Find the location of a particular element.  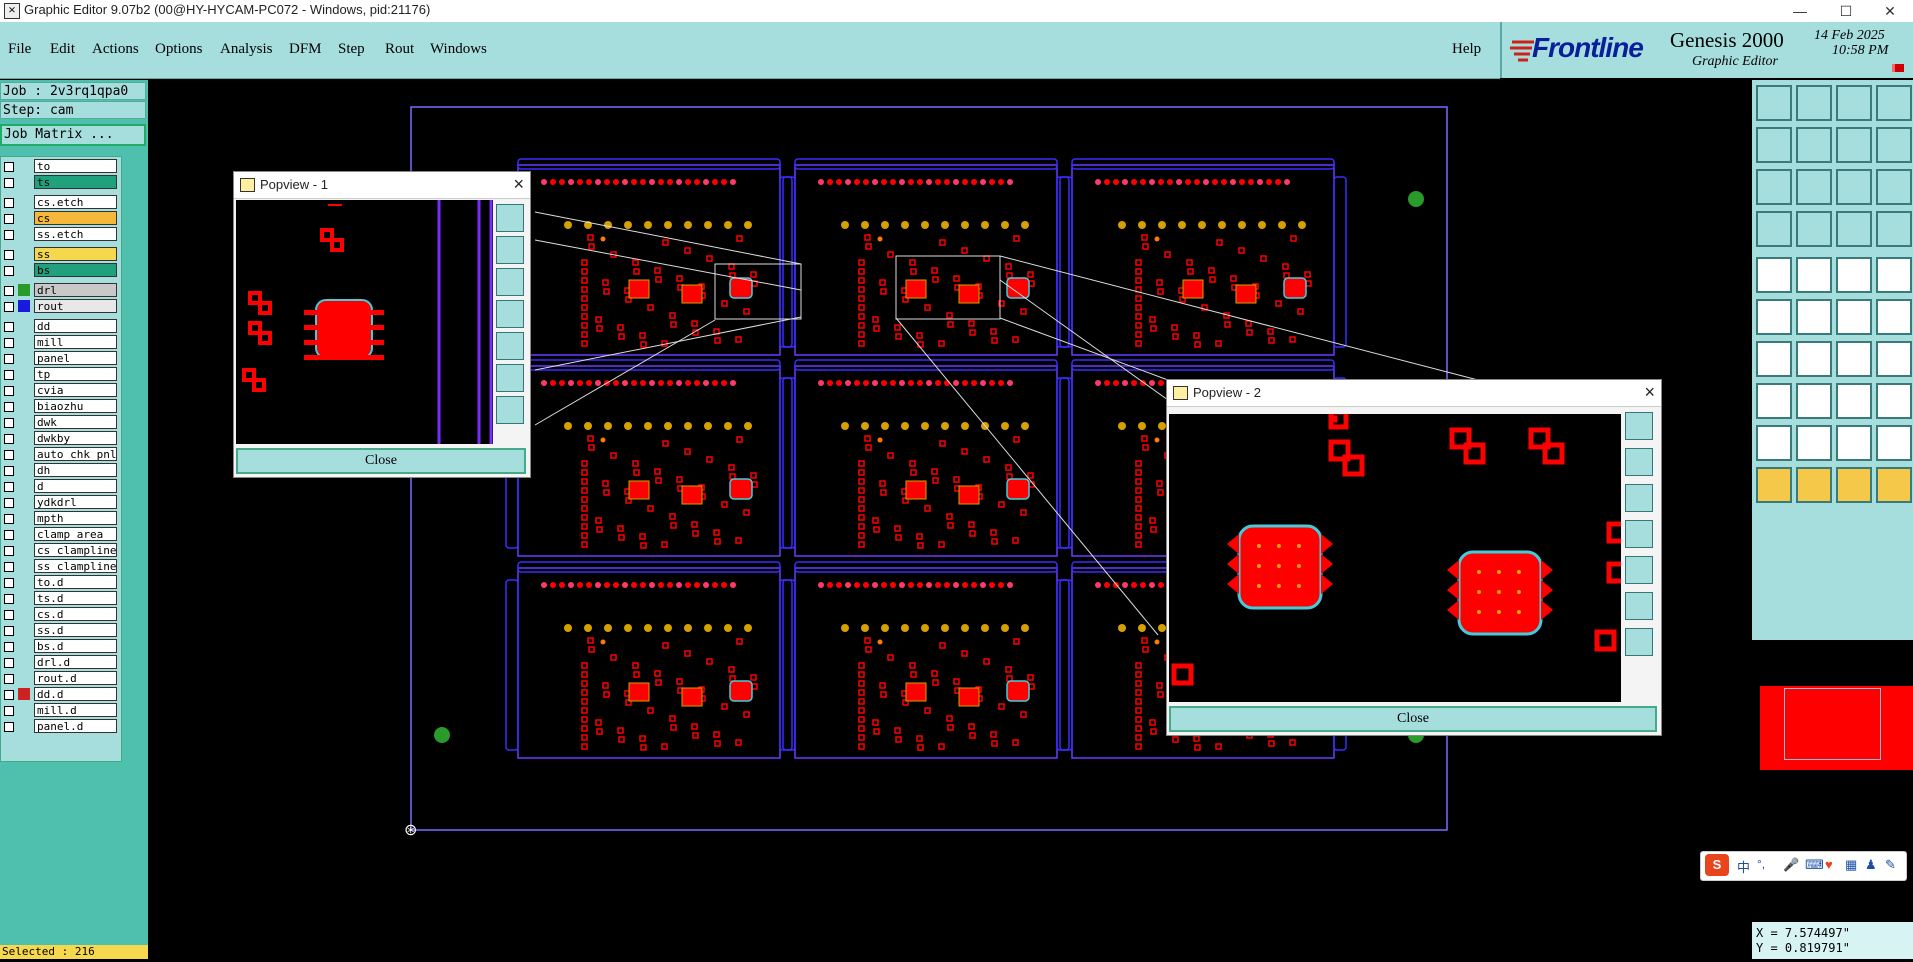

layer-row: auto_chk_pnl is located at coordinates (60, 454).